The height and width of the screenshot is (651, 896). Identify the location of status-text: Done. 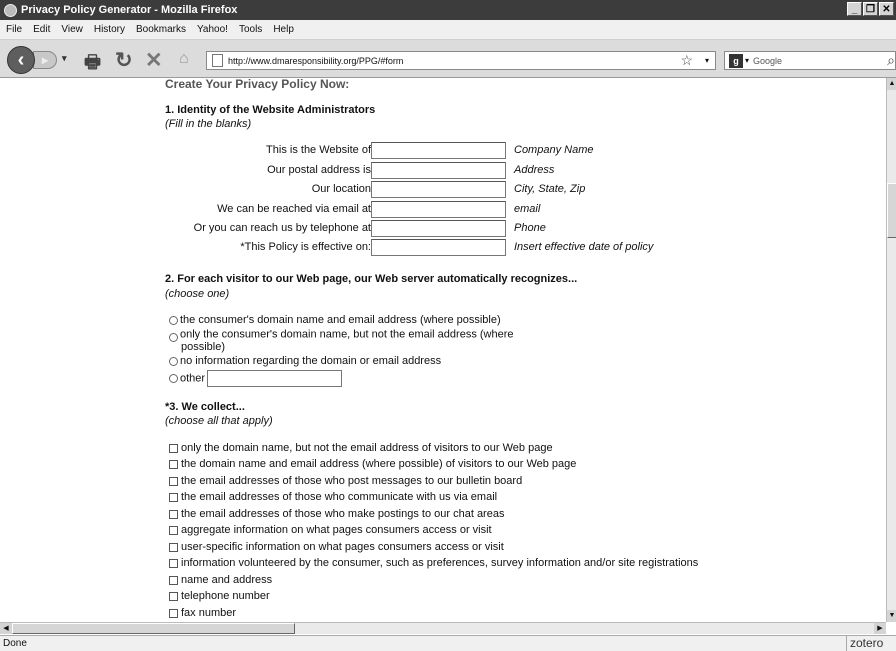
(15, 643).